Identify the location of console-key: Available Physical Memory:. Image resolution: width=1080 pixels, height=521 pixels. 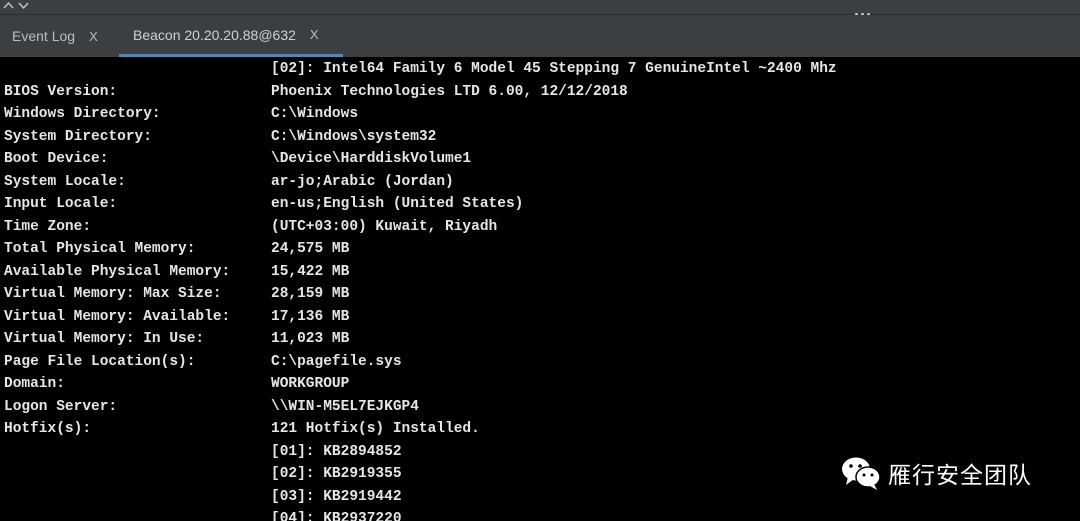
(117, 271).